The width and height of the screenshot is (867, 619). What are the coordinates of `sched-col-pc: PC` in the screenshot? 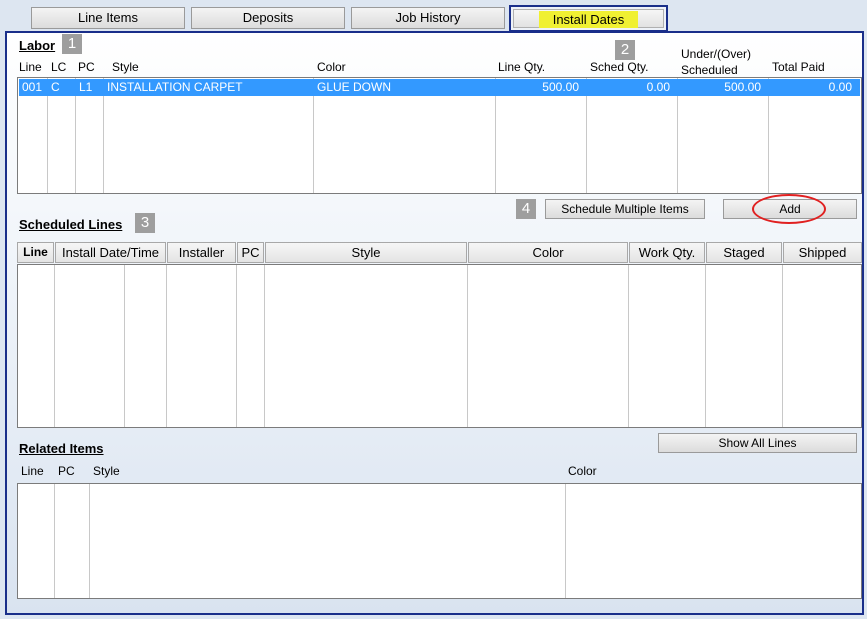 It's located at (250, 252).